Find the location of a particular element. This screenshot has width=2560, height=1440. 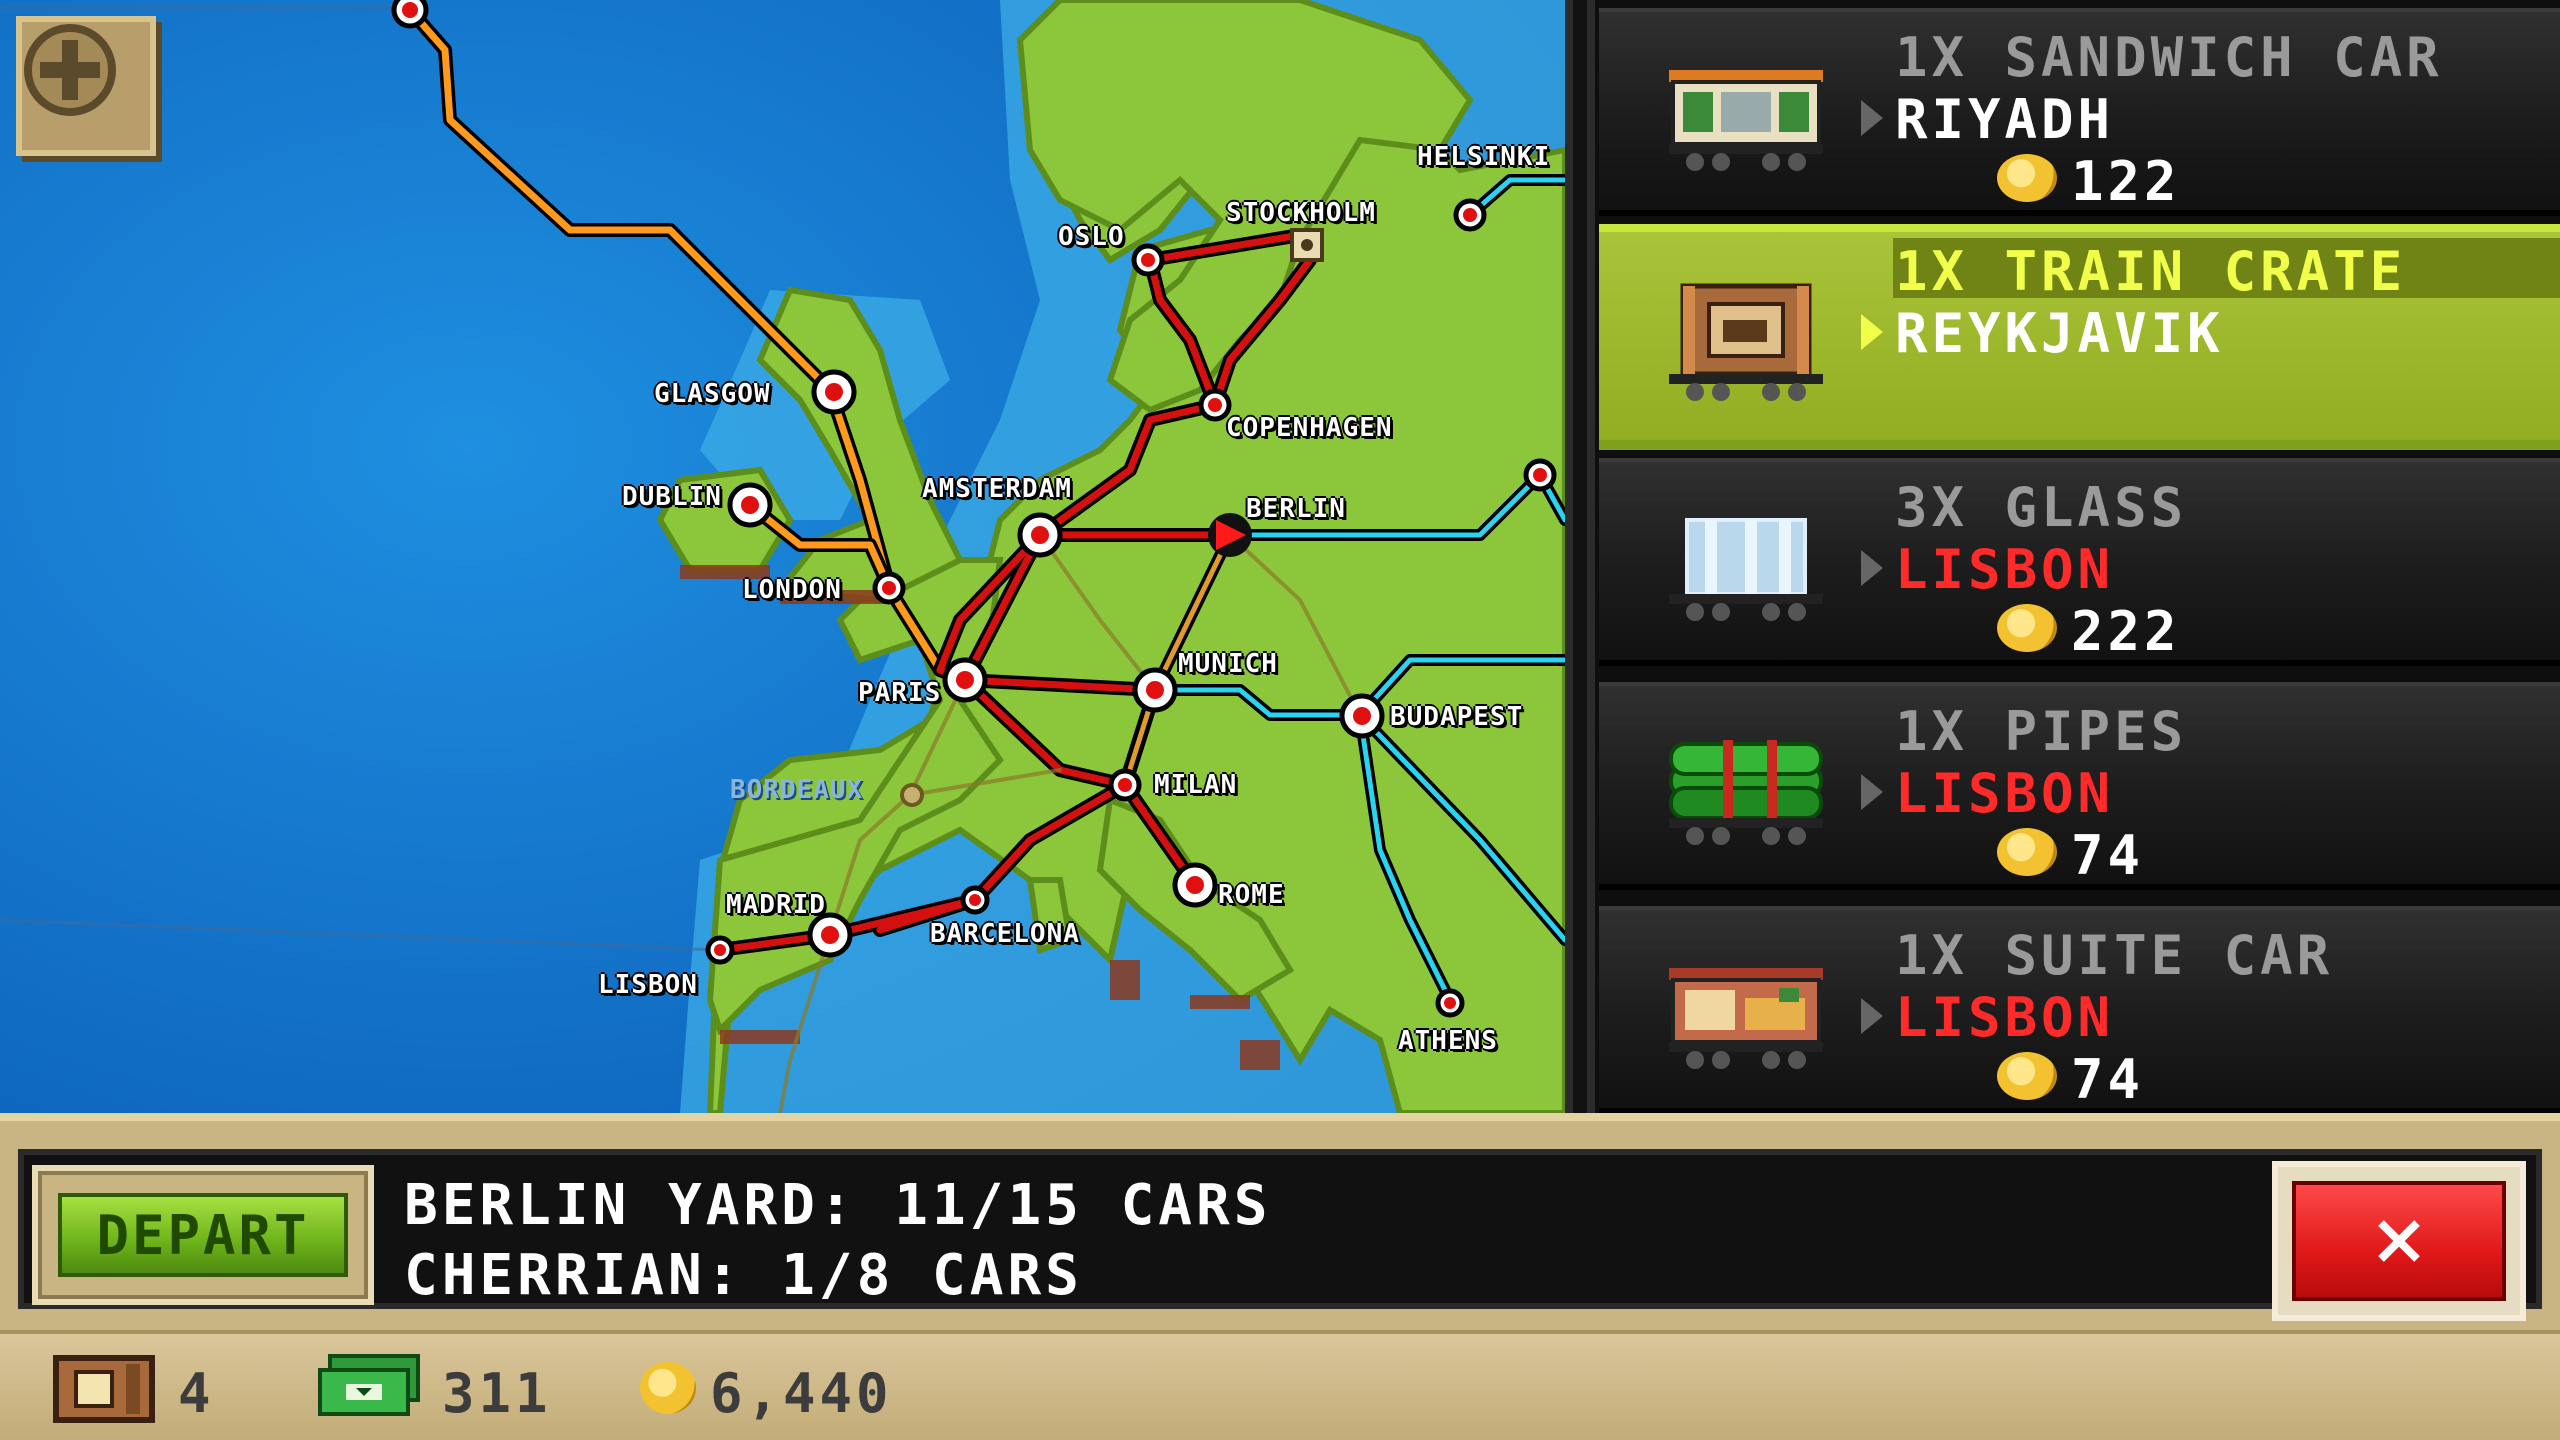

city-label-paris: PARIS is located at coordinates (900, 693).